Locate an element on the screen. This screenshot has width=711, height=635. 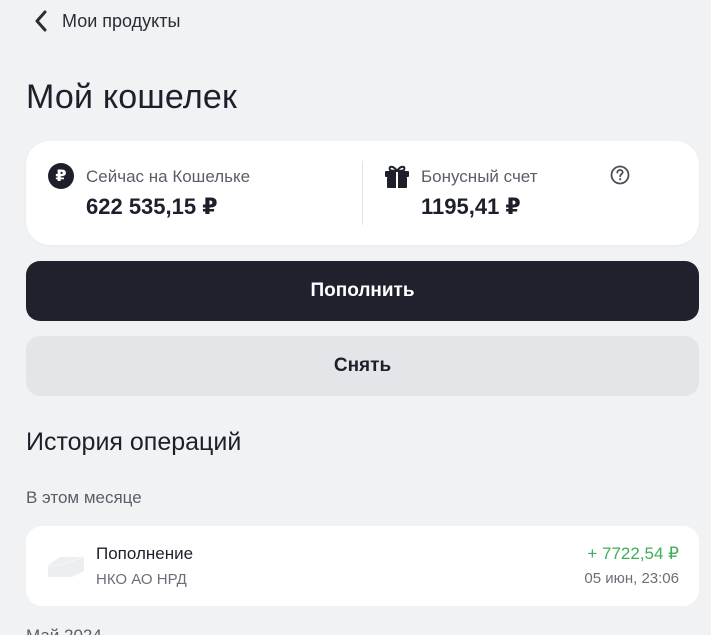
withdraw-button: Снять is located at coordinates (362, 366).